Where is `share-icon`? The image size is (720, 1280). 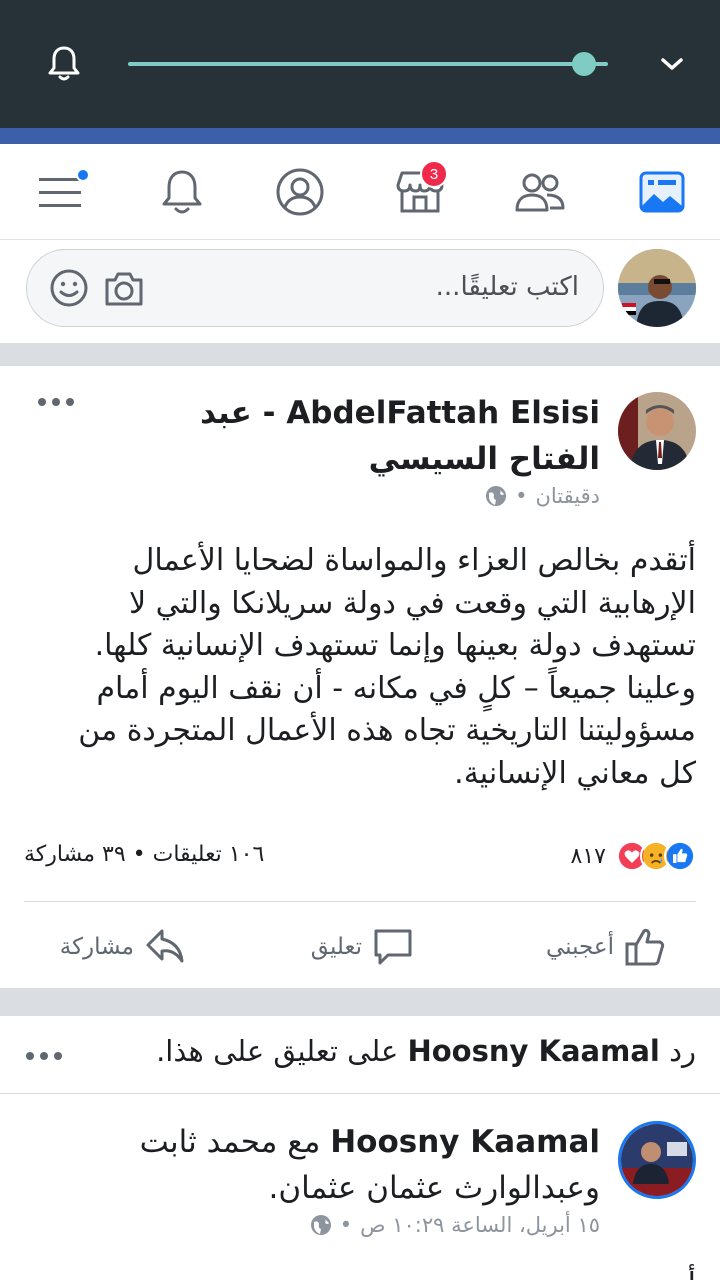
share-icon is located at coordinates (165, 946).